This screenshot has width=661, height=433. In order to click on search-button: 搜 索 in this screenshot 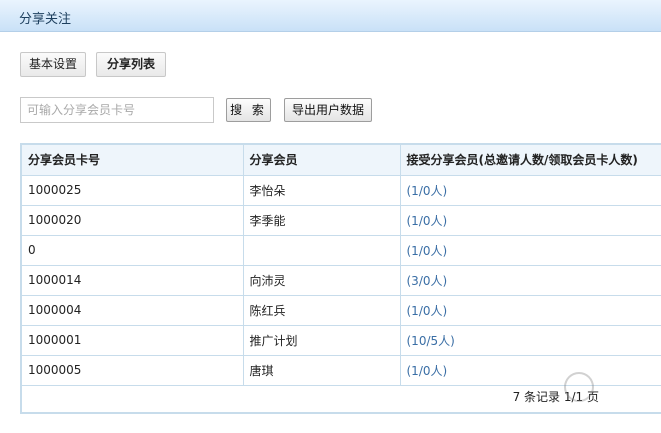, I will do `click(248, 110)`.